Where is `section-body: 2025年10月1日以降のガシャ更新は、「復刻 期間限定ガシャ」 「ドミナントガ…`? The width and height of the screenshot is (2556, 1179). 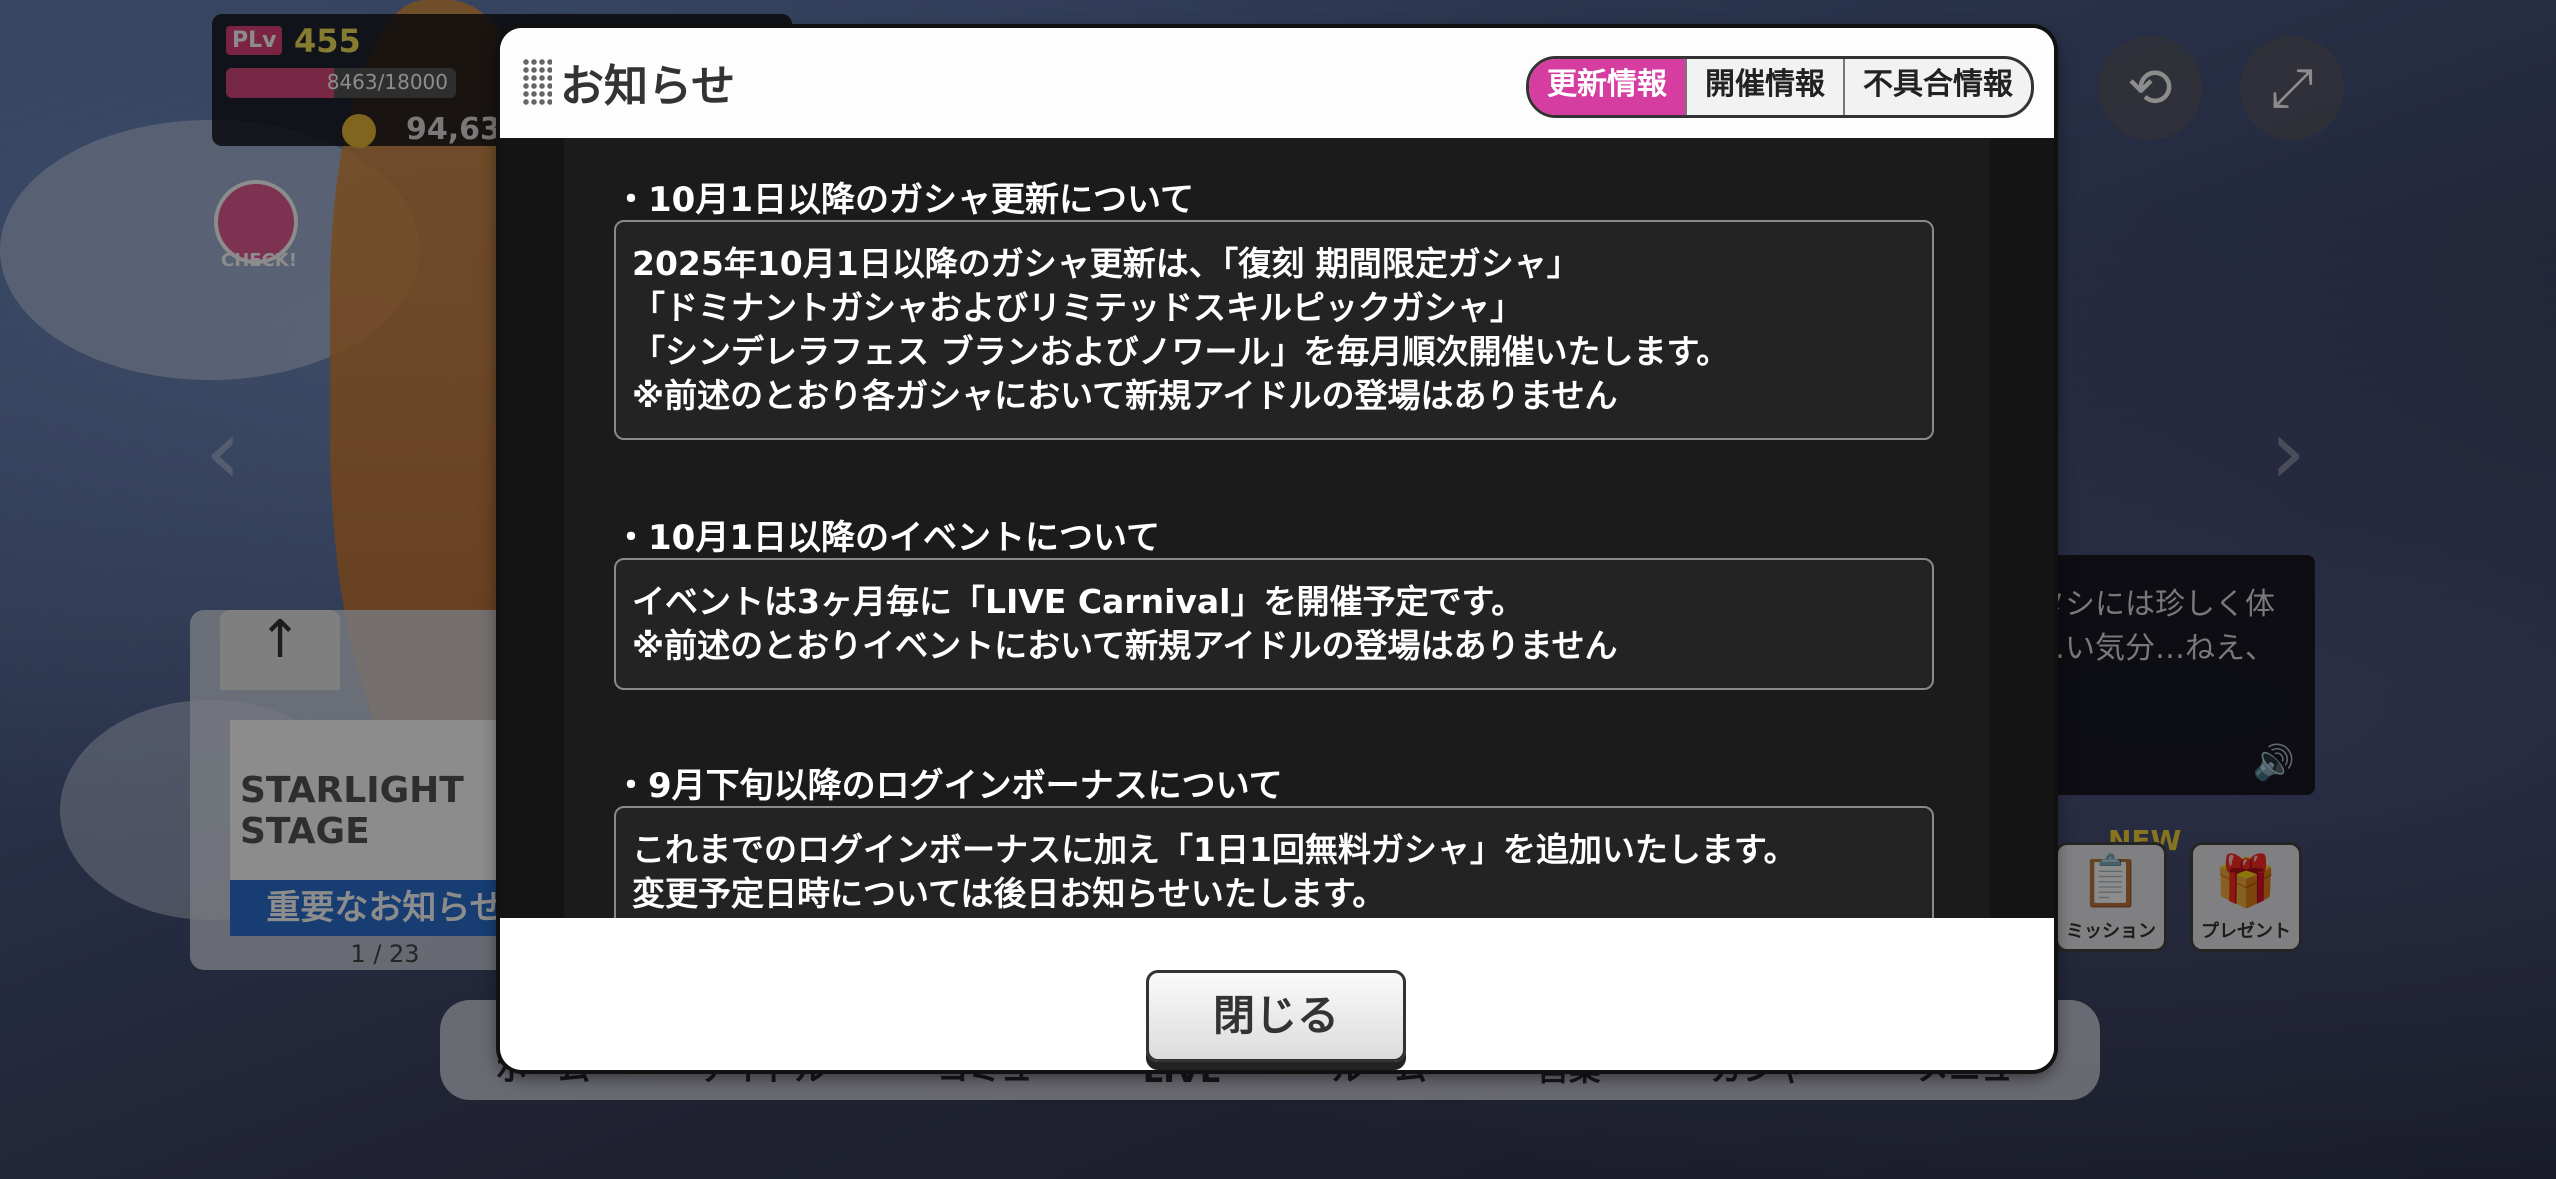
section-body: 2025年10月1日以降のガシャ更新は、「復刻 期間限定ガシャ」 「ドミナントガ… is located at coordinates (1274, 330).